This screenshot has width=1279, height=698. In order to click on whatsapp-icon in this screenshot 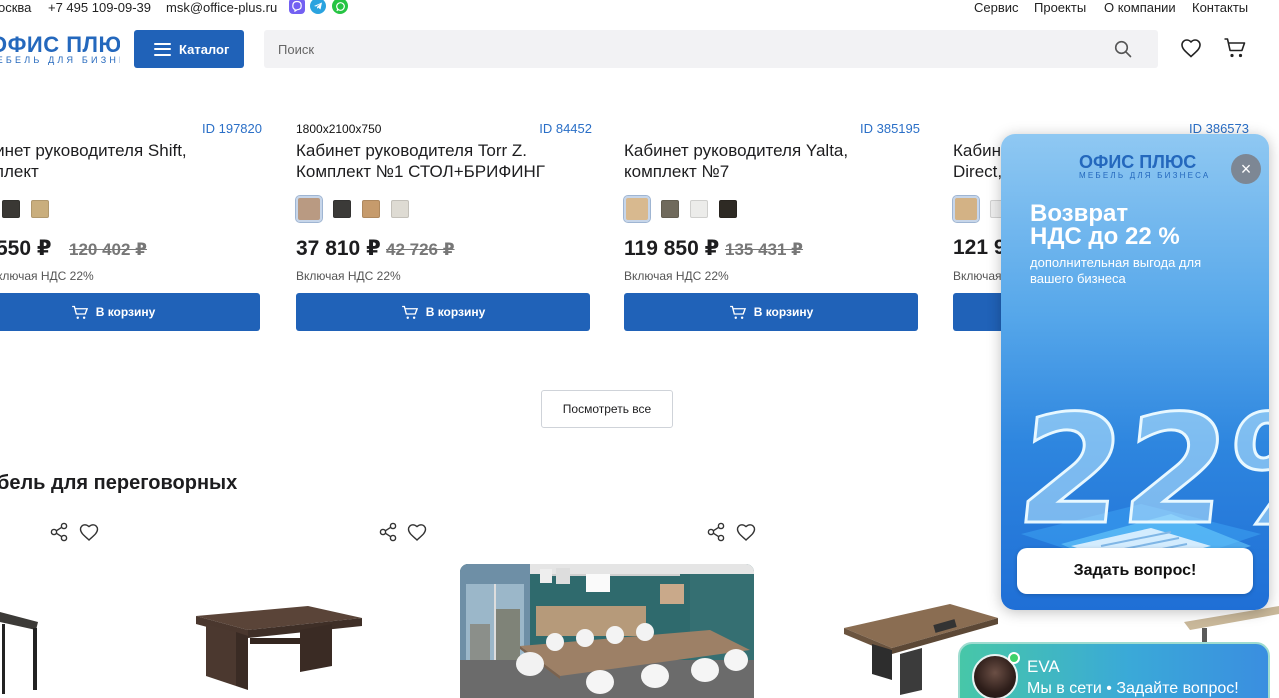, I will do `click(340, 7)`.